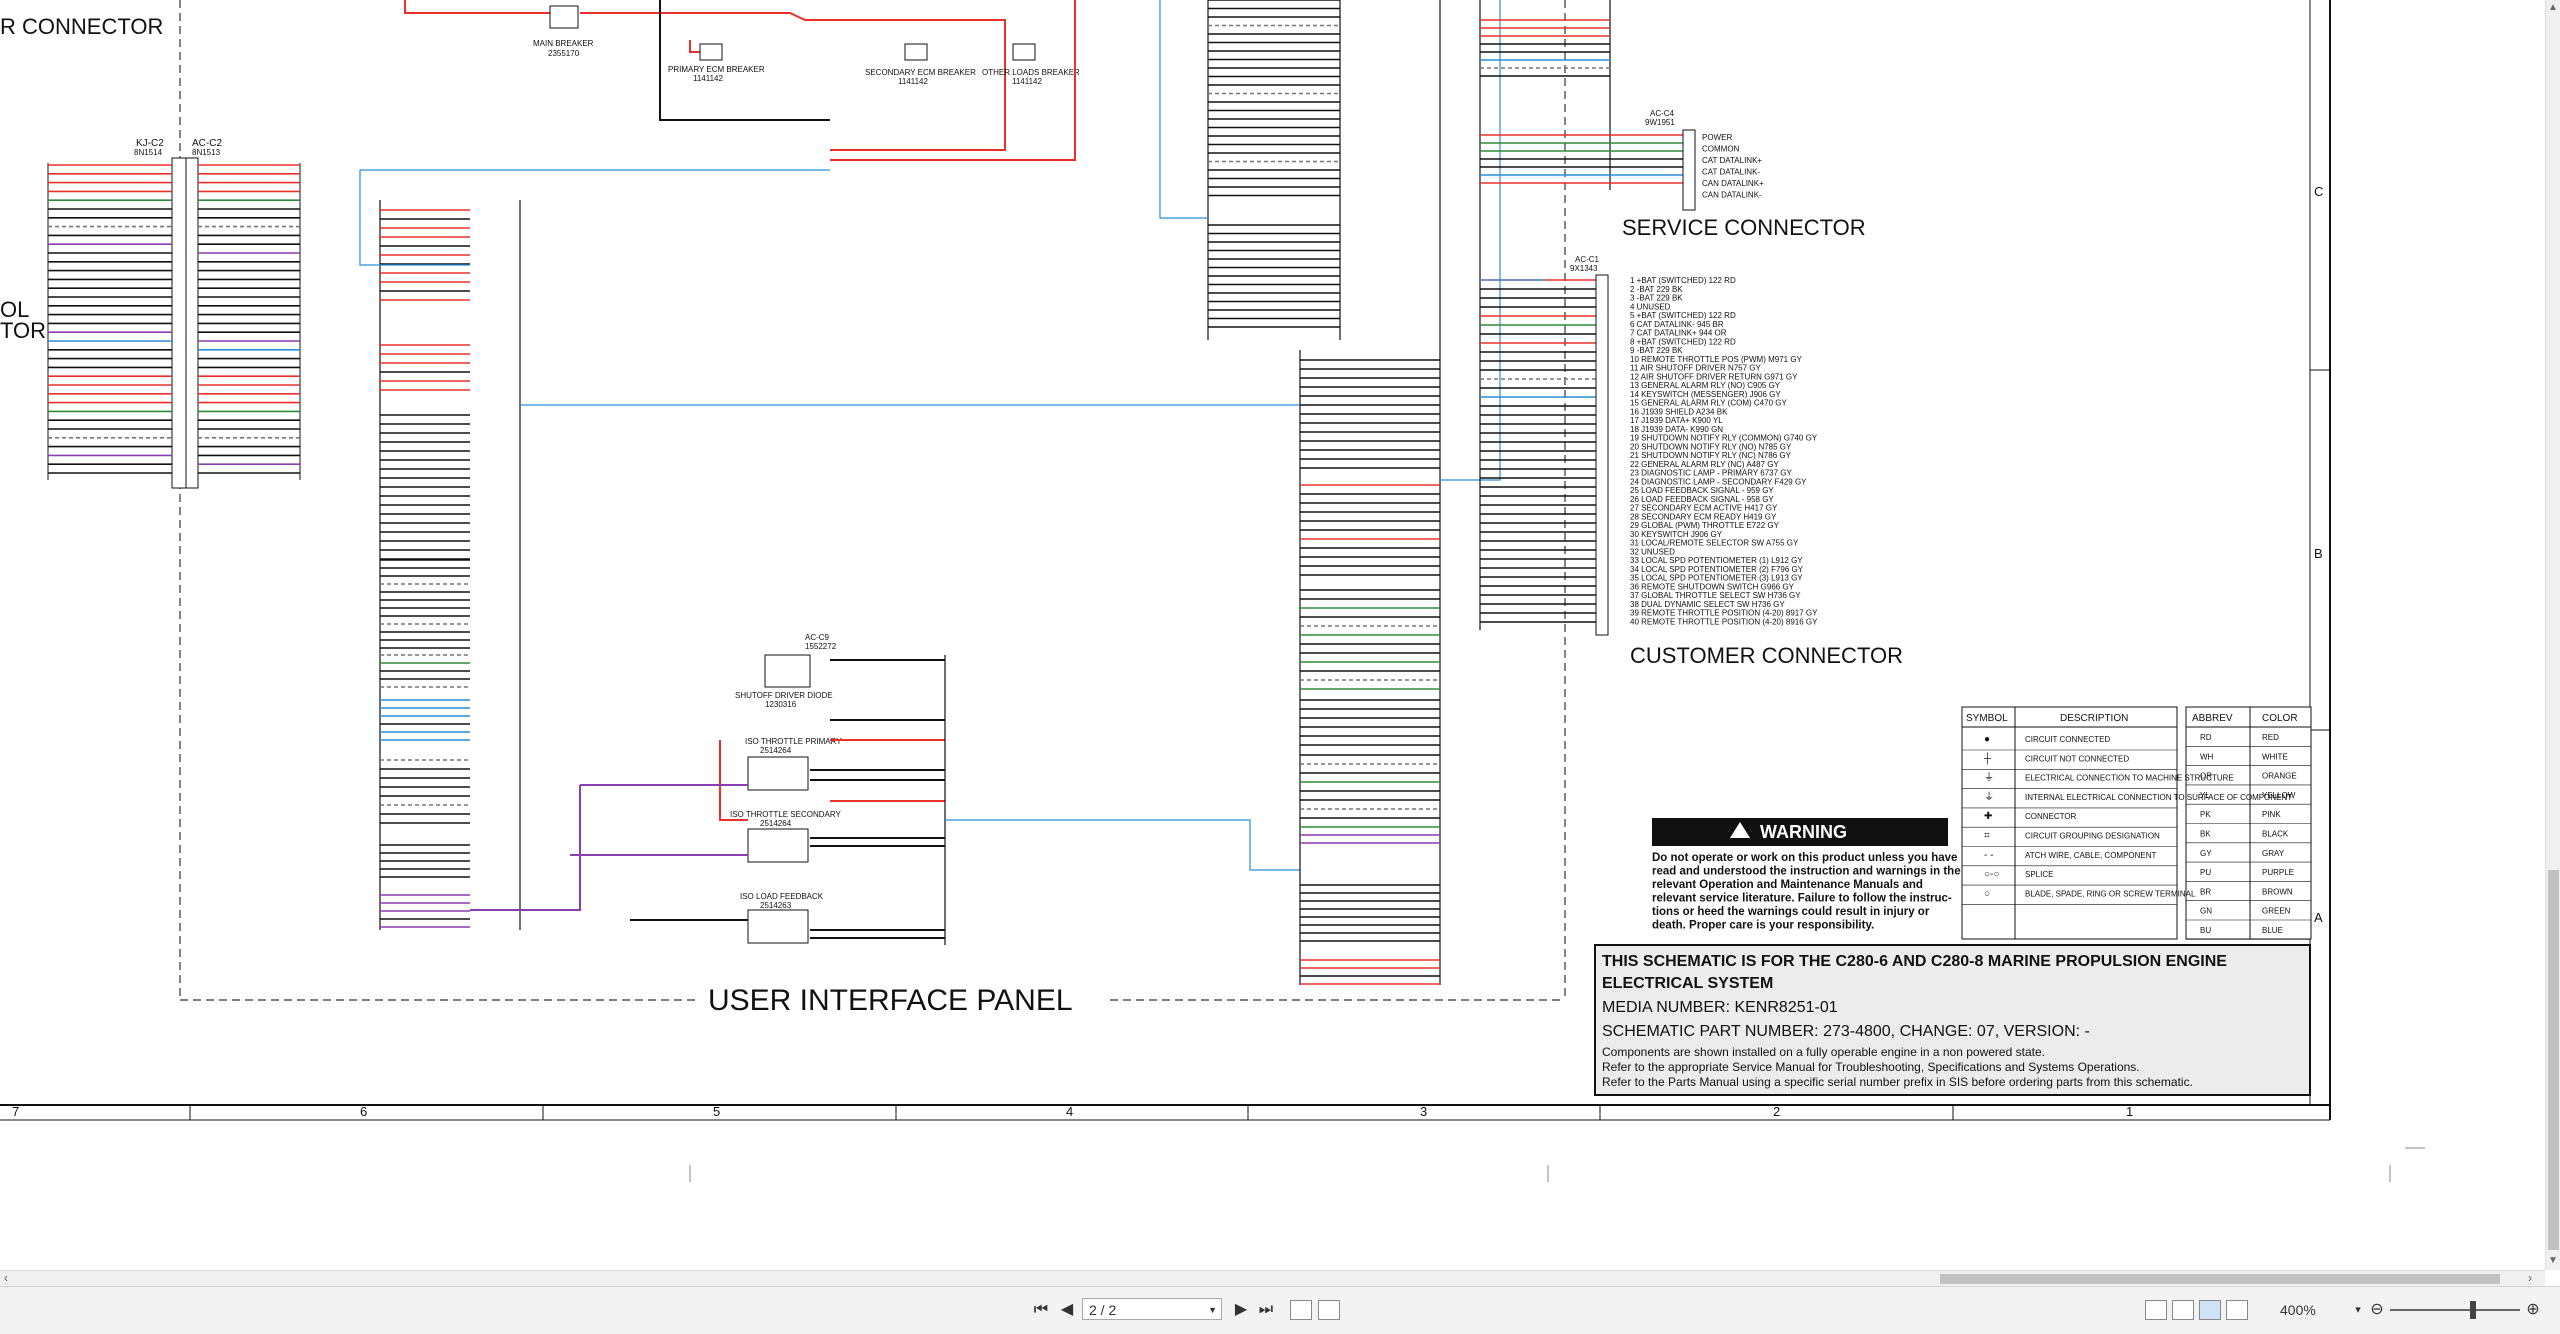 This screenshot has height=1334, width=2560. Describe the element at coordinates (1711, 446) in the screenshot. I see `customer-pin-label: 20 SHUTDOWN NOTIFY RLY (NO) N785 GY` at that location.